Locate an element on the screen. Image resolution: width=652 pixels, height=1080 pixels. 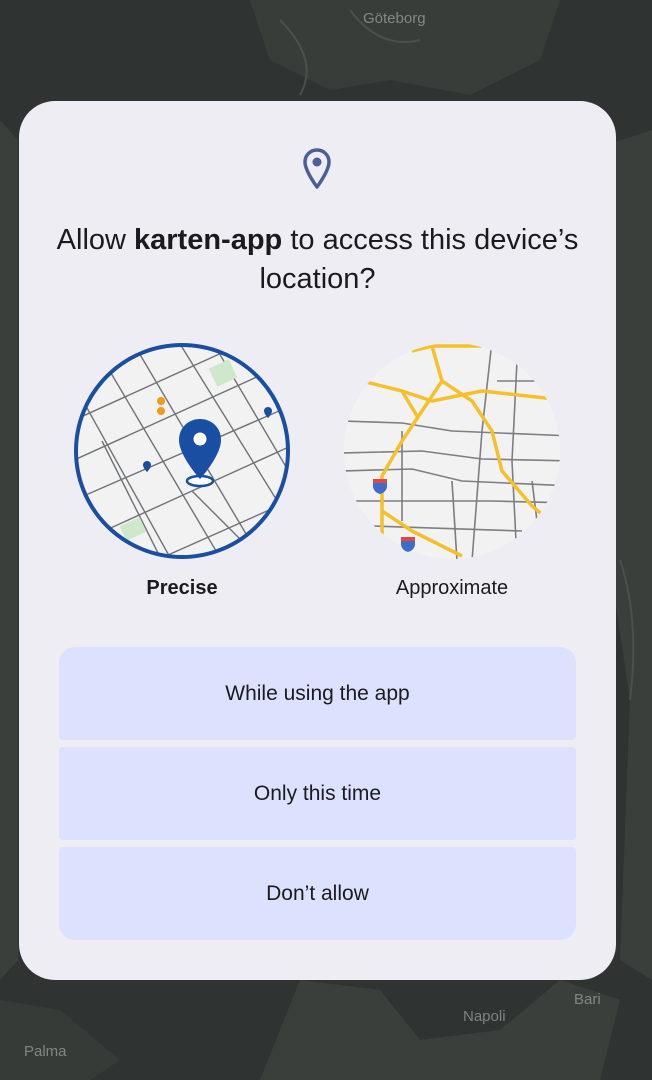
precise-option: Precise is located at coordinates (182, 471).